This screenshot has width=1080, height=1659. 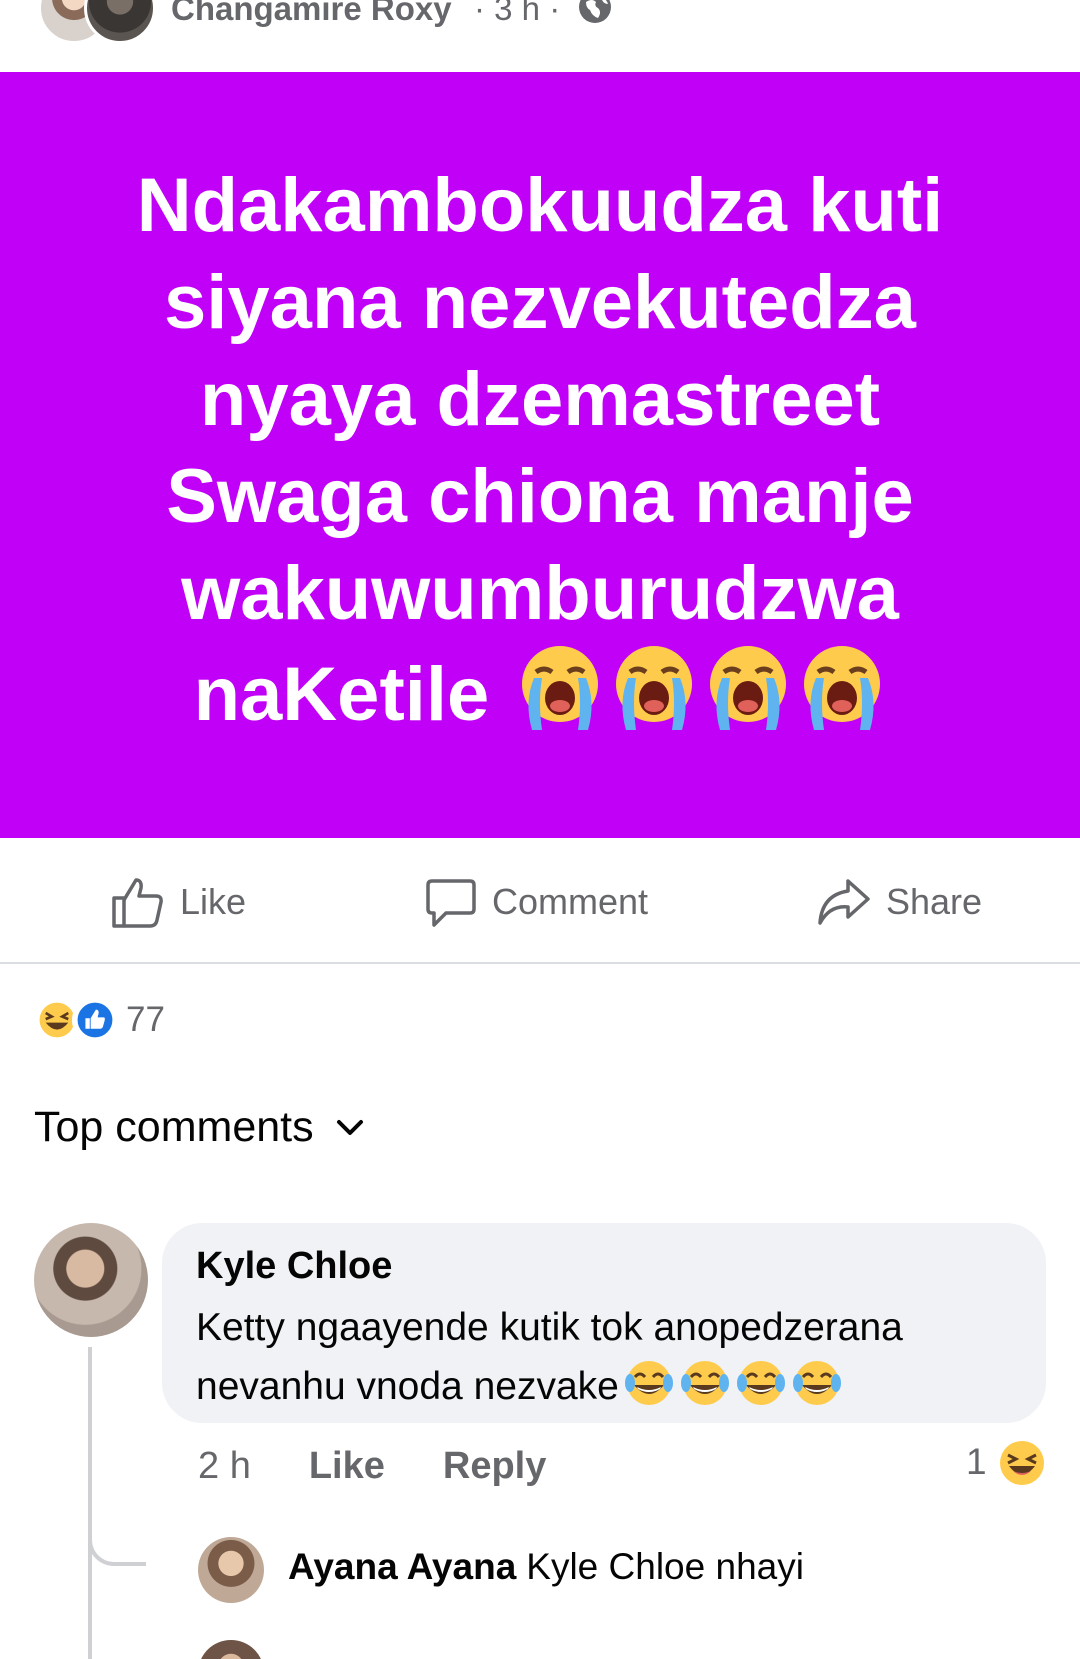 What do you see at coordinates (570, 901) in the screenshot?
I see `comment-button-label: Comment` at bounding box center [570, 901].